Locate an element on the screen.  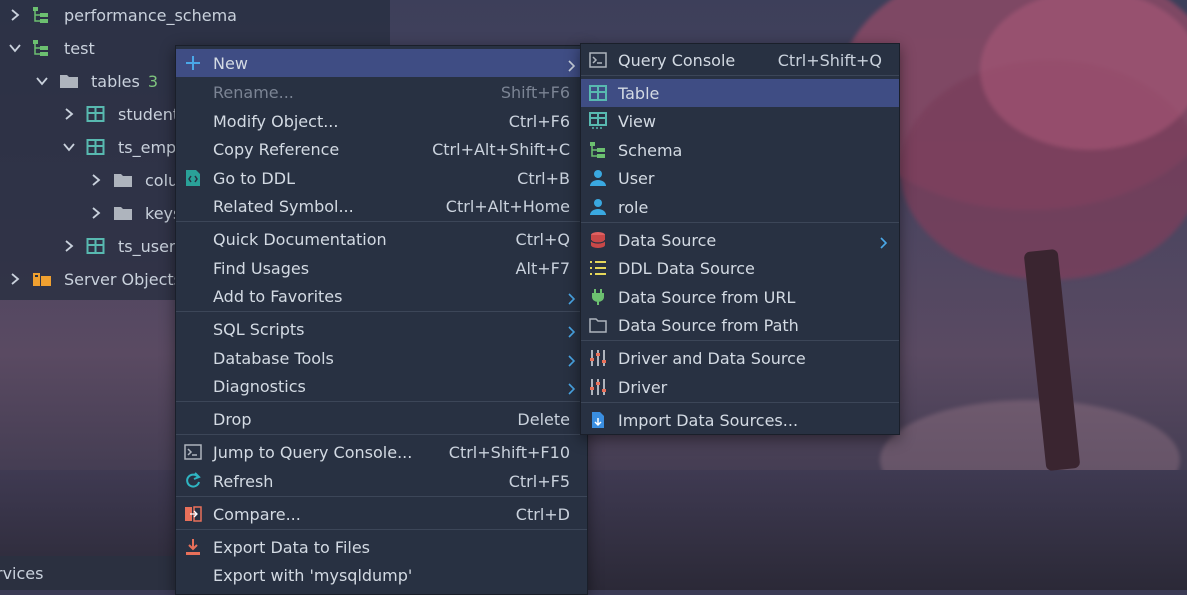
tree-item-ts-emp: ts_emp is located at coordinates (119, 147).